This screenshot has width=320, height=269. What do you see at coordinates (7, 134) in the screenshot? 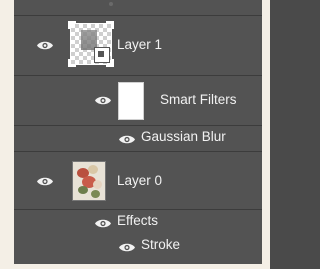
I see `window-frame-left` at bounding box center [7, 134].